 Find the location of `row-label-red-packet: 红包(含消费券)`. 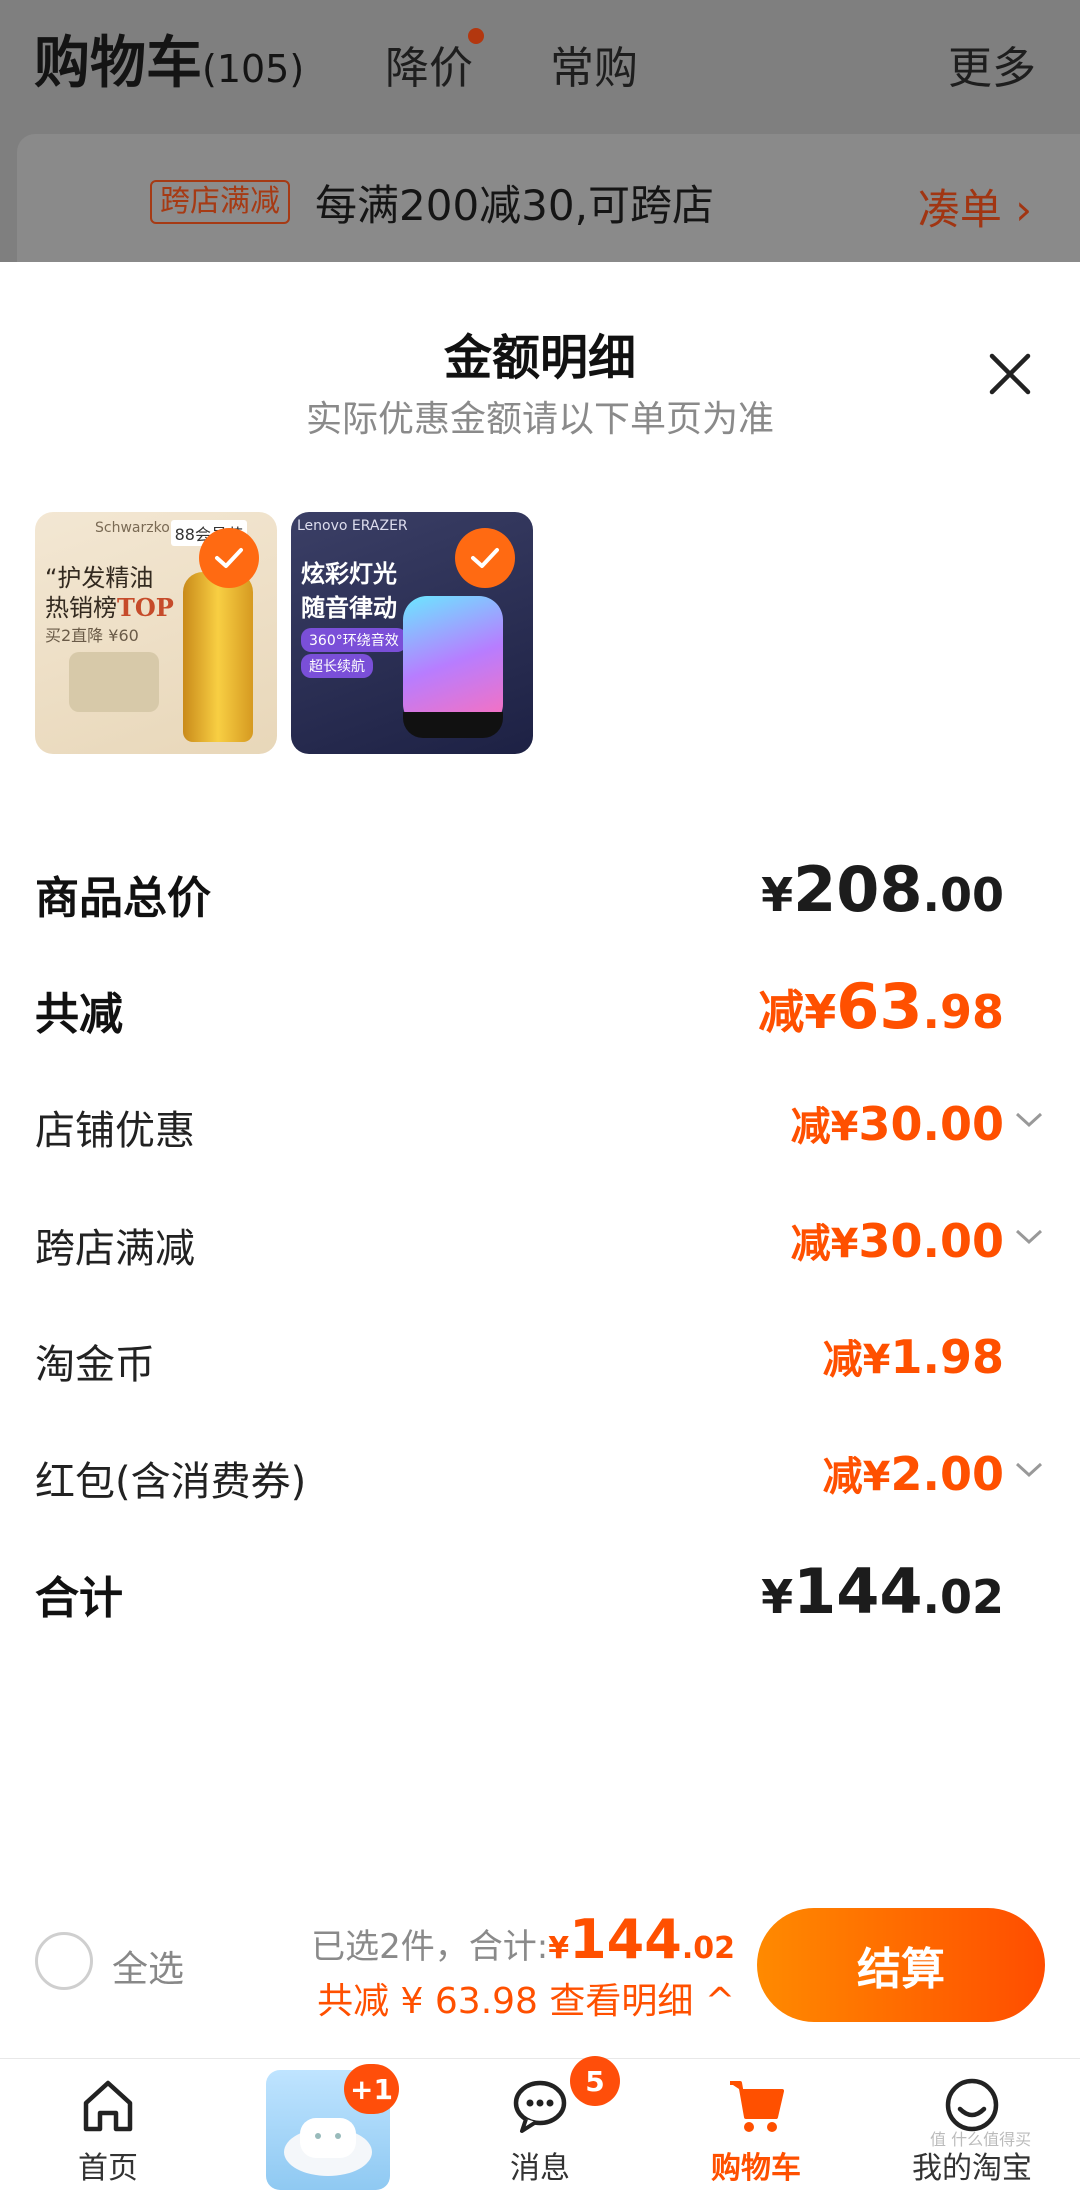

row-label-red-packet: 红包(含消费券) is located at coordinates (171, 1482).